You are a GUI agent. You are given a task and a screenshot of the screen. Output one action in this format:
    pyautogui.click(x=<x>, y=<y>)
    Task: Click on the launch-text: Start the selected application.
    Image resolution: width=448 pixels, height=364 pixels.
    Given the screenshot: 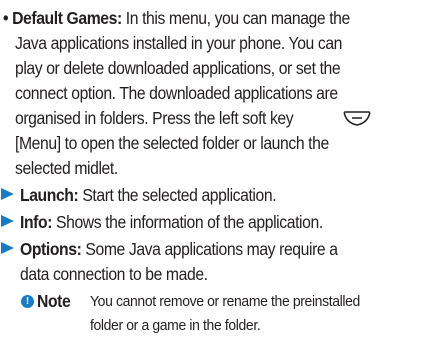 What is the action you would take?
    pyautogui.click(x=177, y=195)
    